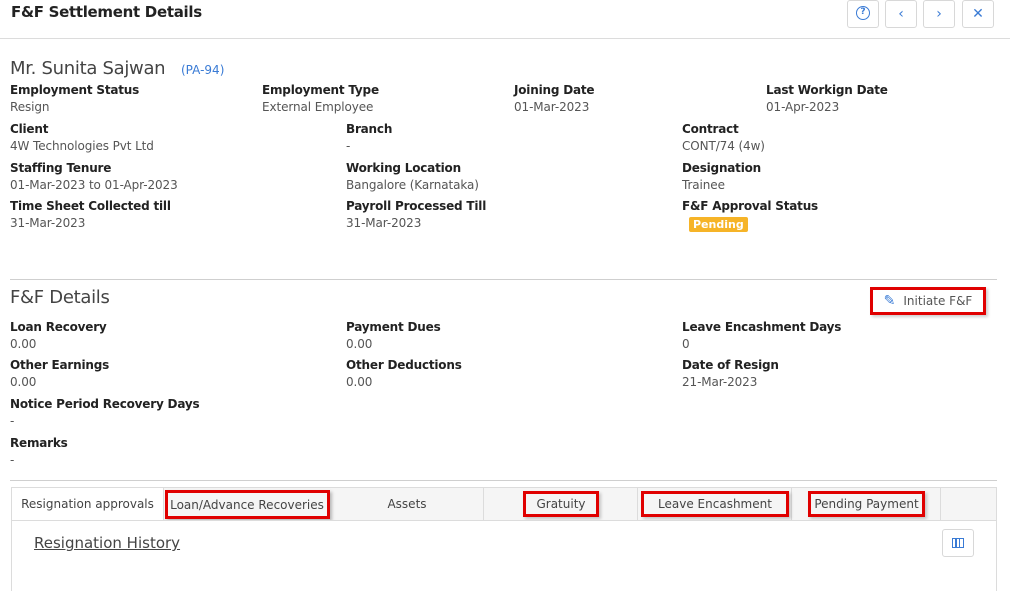 The width and height of the screenshot is (1010, 591). What do you see at coordinates (82, 146) in the screenshot?
I see `field-value: 4W Technologies Pvt Ltd` at bounding box center [82, 146].